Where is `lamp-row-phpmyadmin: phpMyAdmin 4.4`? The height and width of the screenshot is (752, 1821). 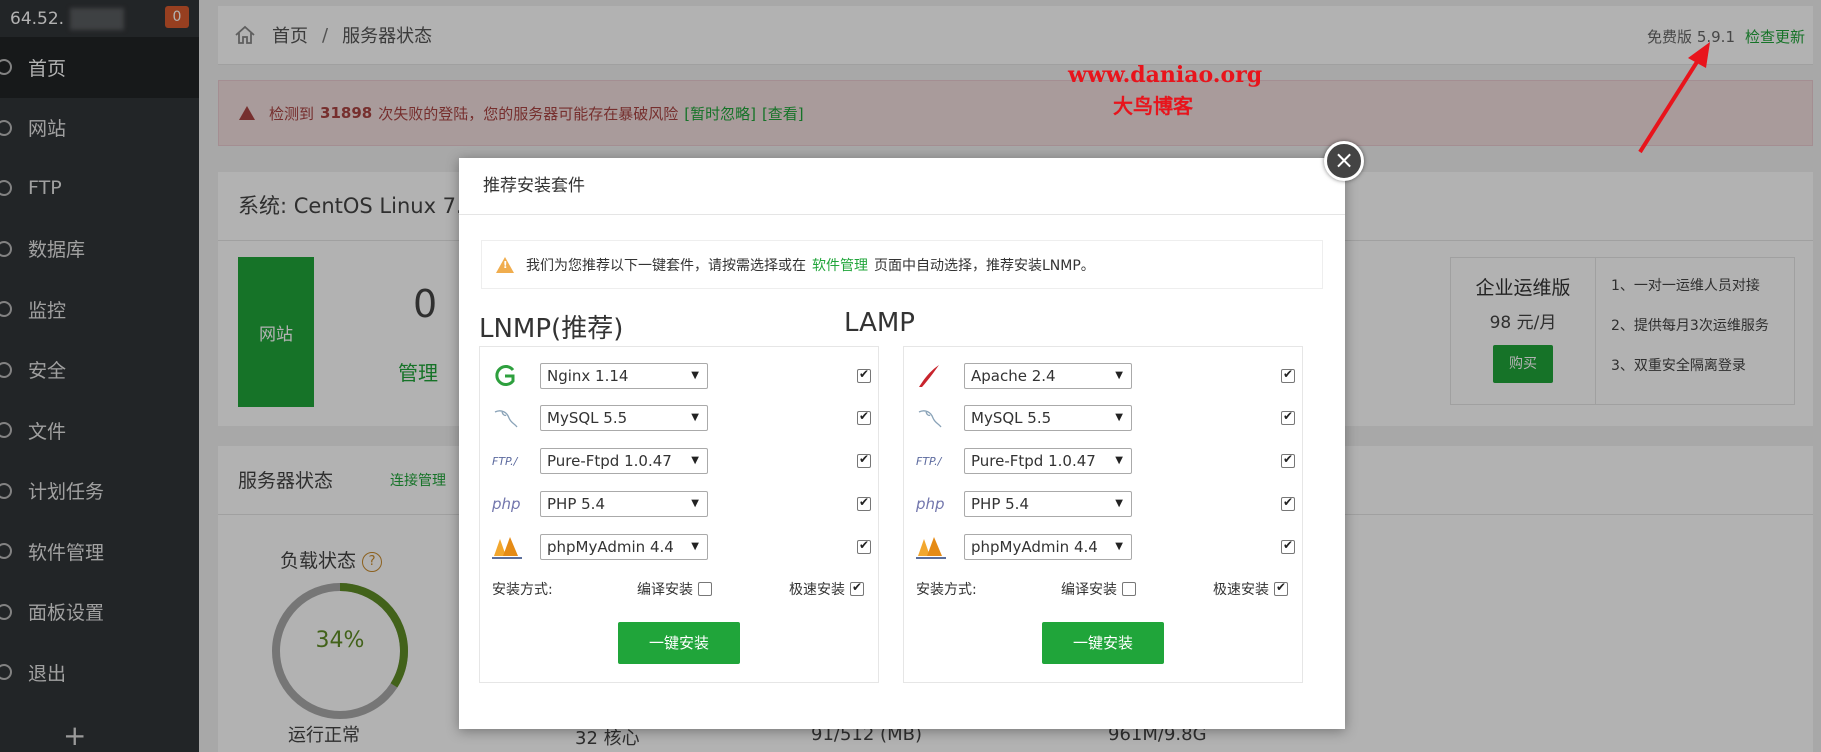
lamp-row-phpmyadmin: phpMyAdmin 4.4 is located at coordinates (1105, 547).